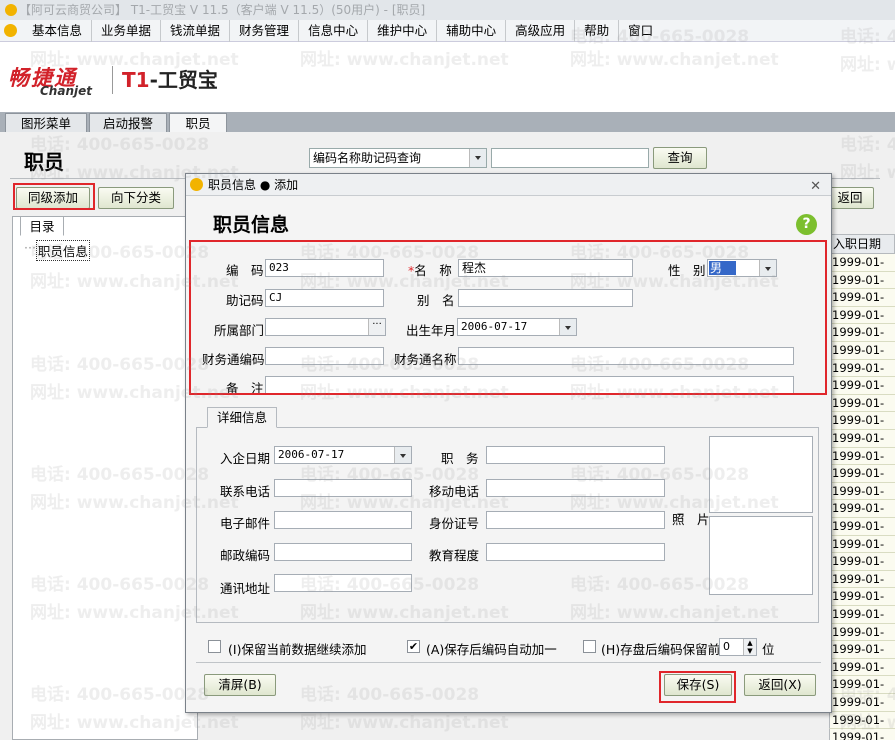 This screenshot has width=895, height=740. I want to click on mnemonic-field: CJ, so click(324, 298).